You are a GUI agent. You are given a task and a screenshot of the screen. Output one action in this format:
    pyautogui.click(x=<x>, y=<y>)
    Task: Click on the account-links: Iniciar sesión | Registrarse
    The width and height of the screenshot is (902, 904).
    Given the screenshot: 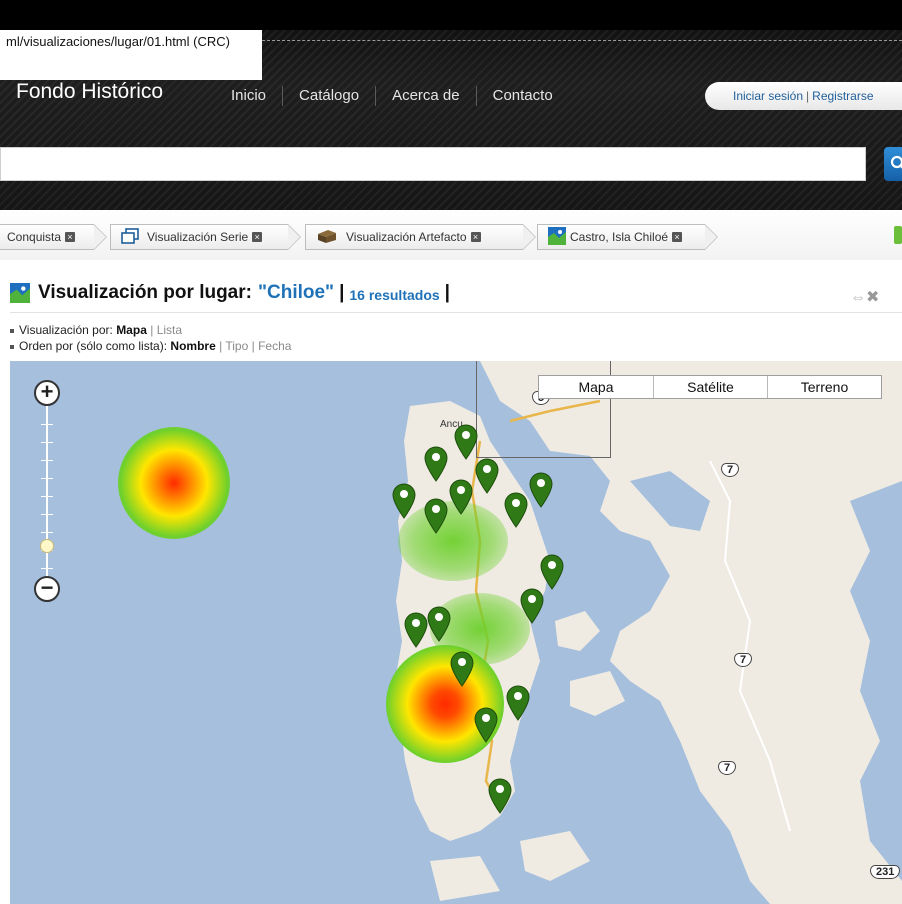 What is the action you would take?
    pyautogui.click(x=803, y=96)
    